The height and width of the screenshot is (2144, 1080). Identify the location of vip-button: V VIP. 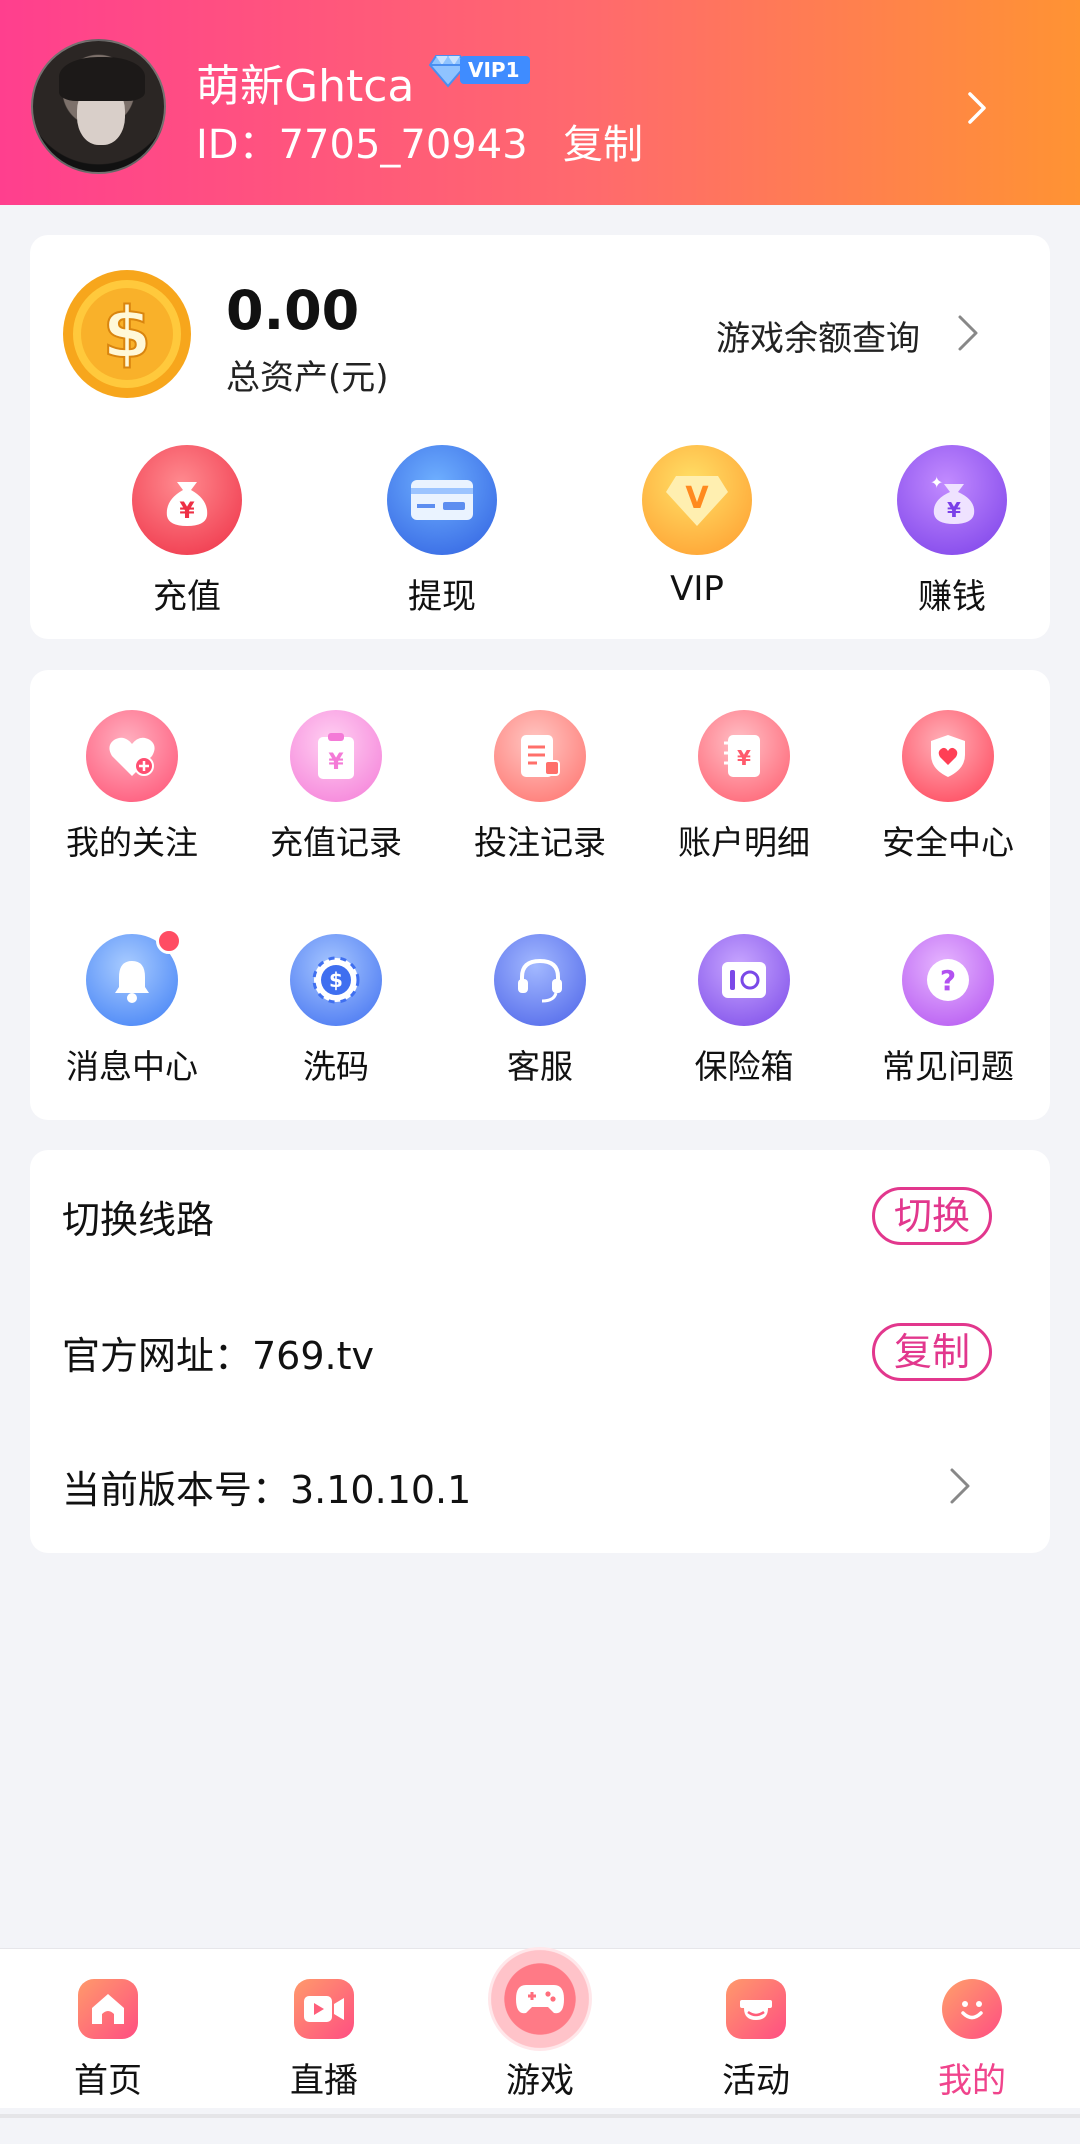
(697, 527).